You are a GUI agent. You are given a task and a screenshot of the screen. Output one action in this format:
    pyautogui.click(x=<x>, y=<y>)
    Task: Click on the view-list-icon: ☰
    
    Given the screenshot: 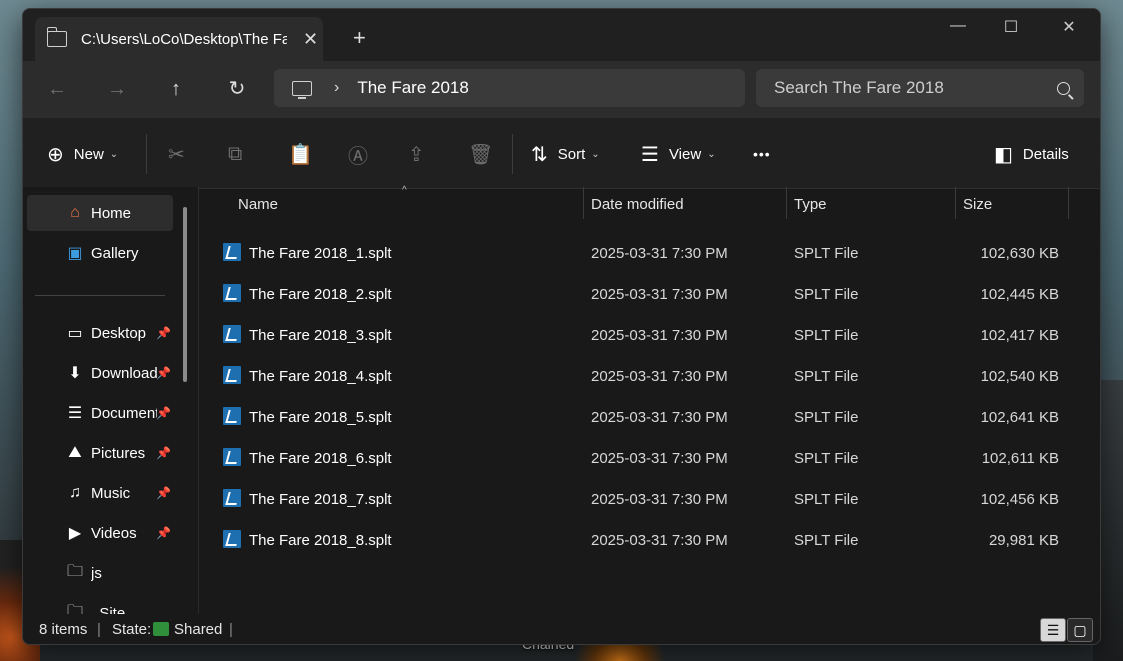 What is the action you would take?
    pyautogui.click(x=650, y=154)
    